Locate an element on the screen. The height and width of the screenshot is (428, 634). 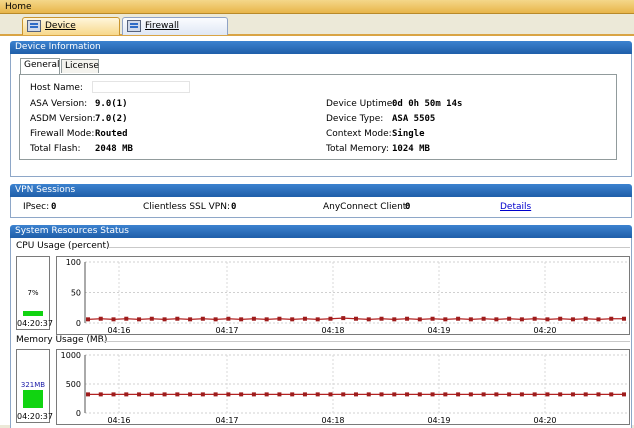
memory-current-gauge: 321MB 04:20:37 is located at coordinates (34, 386).